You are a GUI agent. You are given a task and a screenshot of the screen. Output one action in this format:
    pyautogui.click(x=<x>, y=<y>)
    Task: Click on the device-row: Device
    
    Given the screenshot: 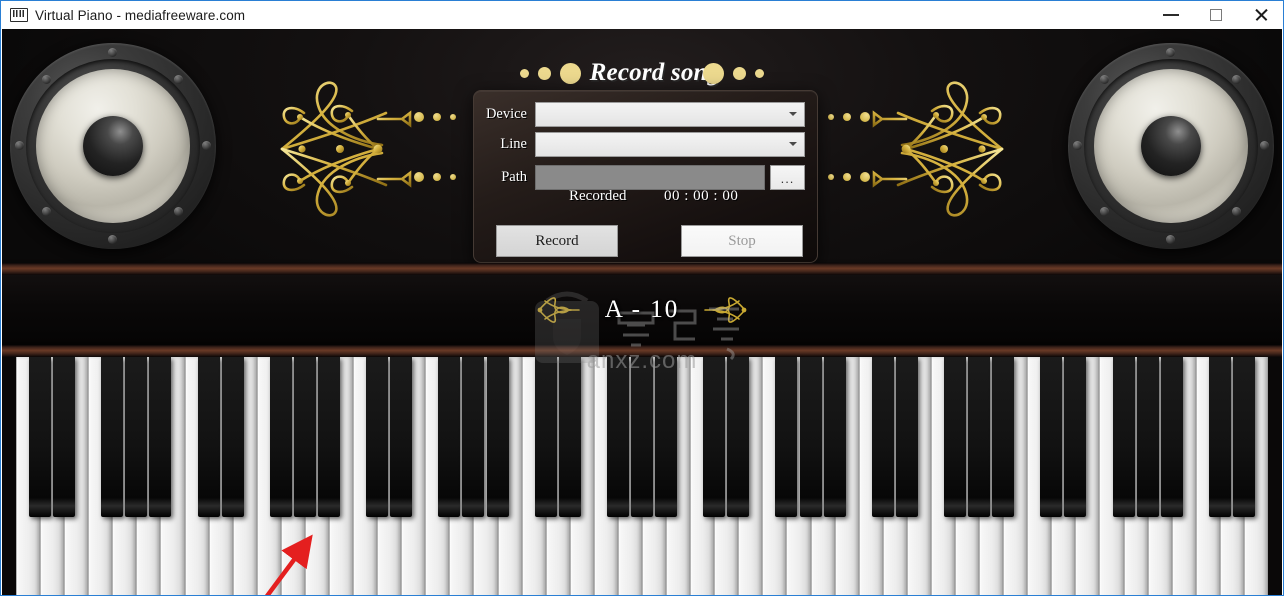 What is the action you would take?
    pyautogui.click(x=646, y=114)
    